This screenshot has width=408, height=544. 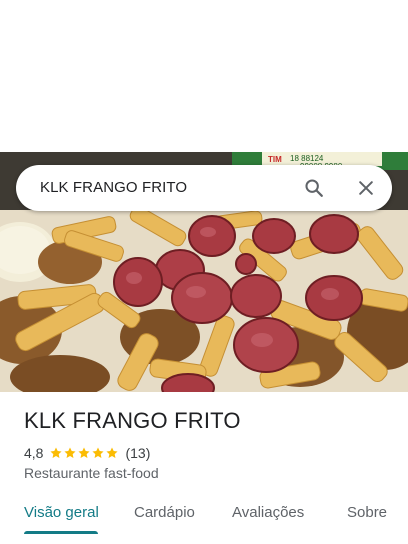 What do you see at coordinates (275, 159) in the screenshot?
I see `svg-text: TIM` at bounding box center [275, 159].